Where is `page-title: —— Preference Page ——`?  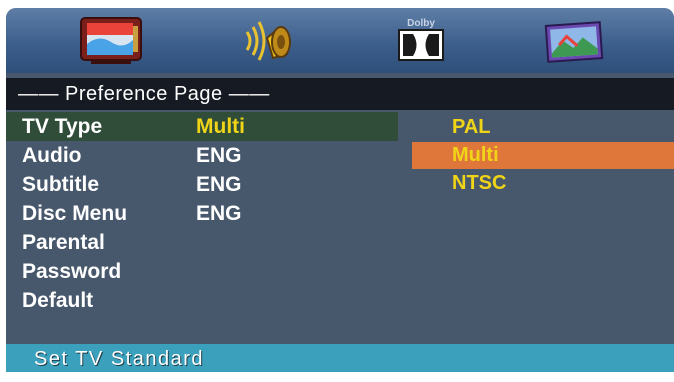
page-title: —— Preference Page —— is located at coordinates (340, 94).